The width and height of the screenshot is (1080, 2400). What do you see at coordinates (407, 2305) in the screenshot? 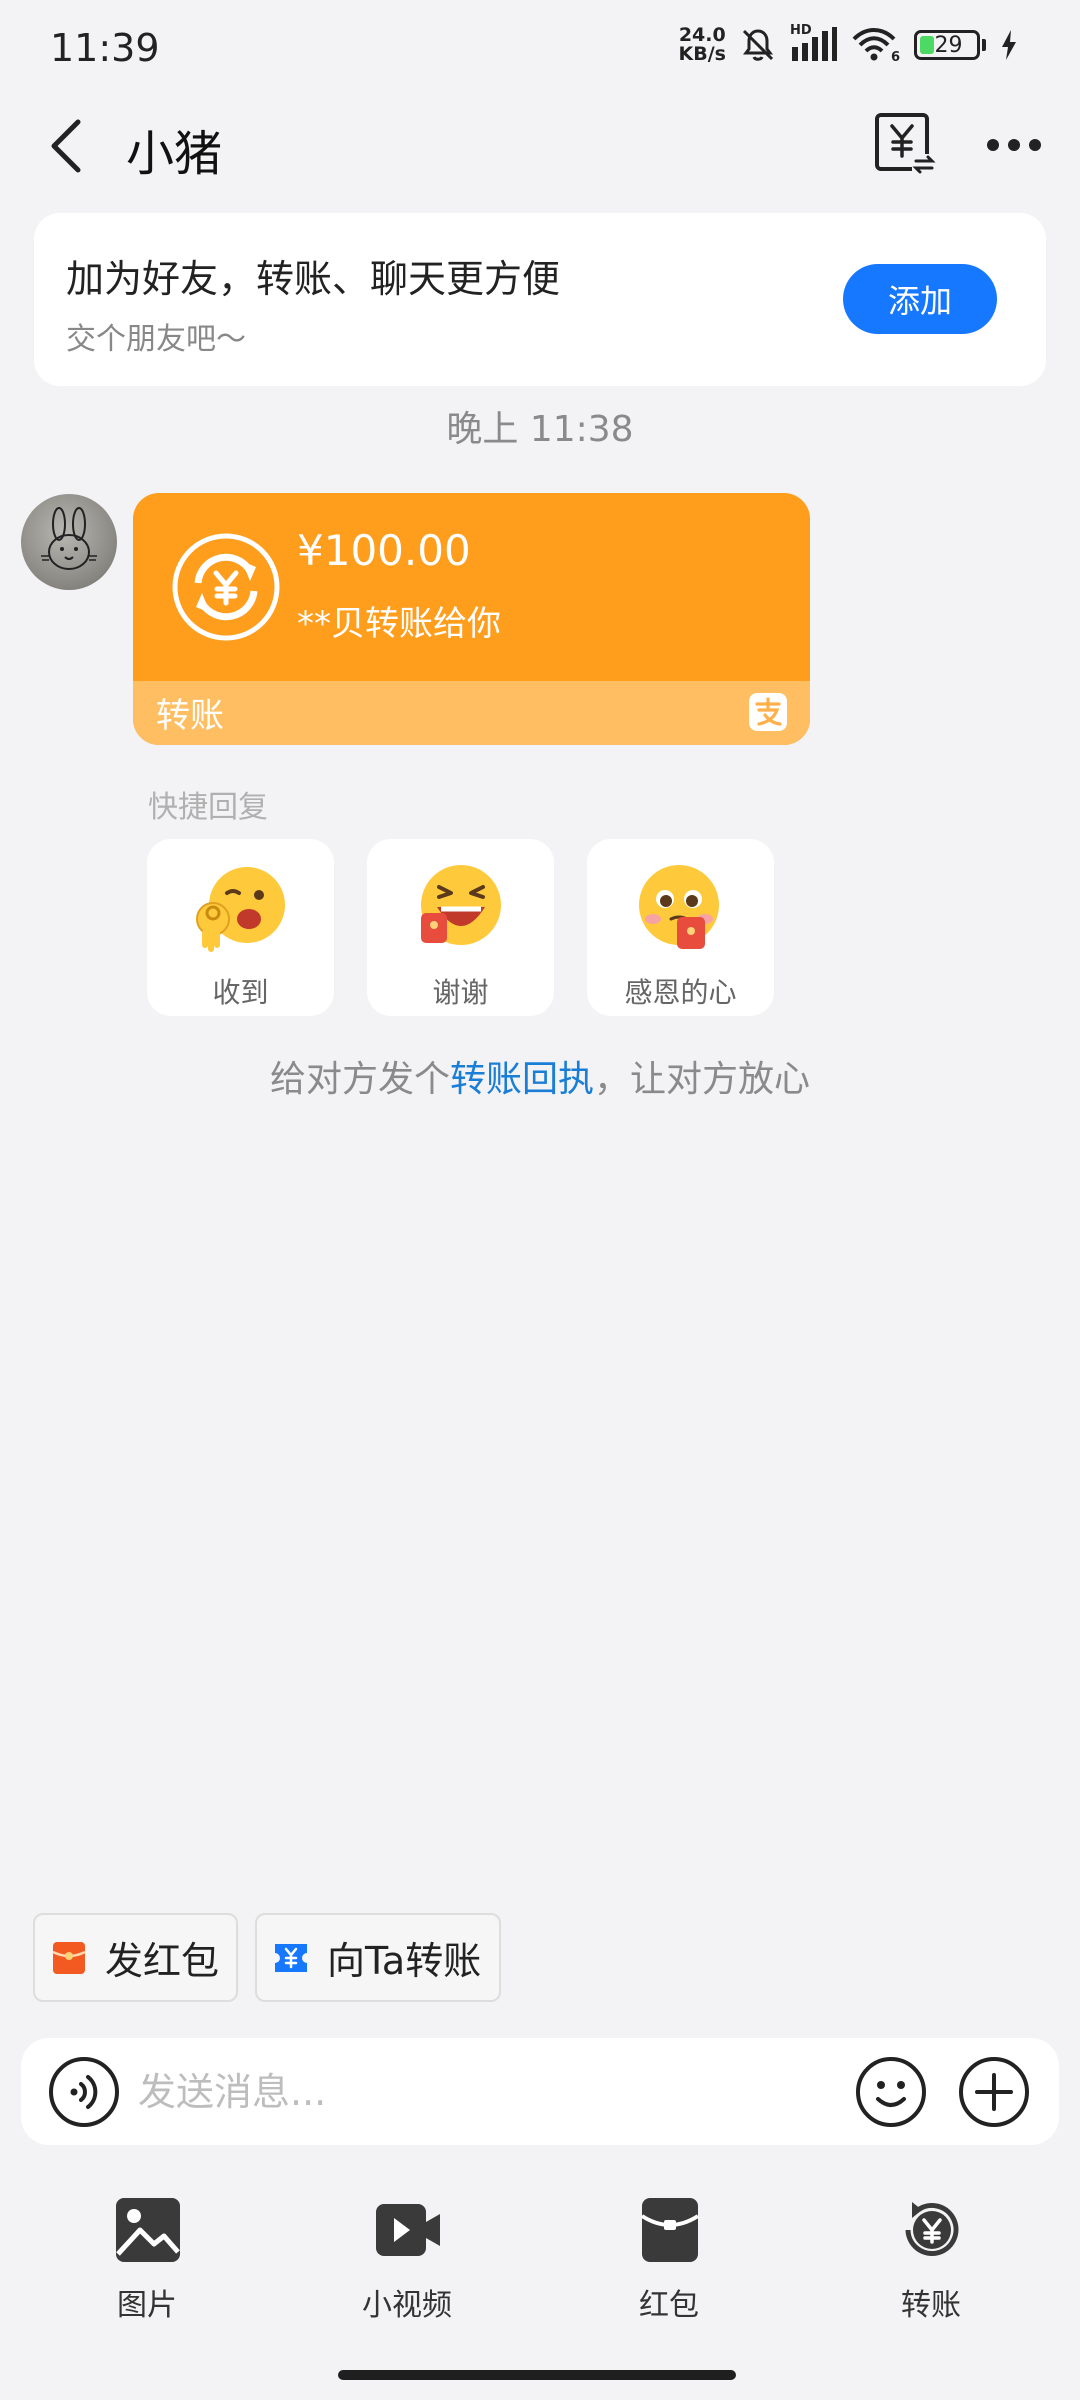
I see `toolbar-label-video: 小视频` at bounding box center [407, 2305].